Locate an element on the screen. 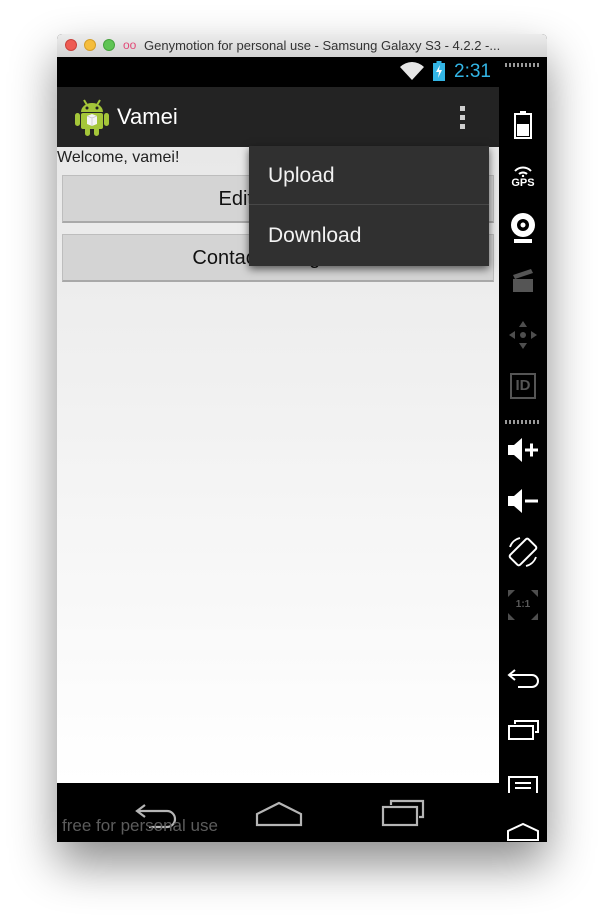 This screenshot has width=604, height=921. sidebar-recent-icon is located at coordinates (523, 730).